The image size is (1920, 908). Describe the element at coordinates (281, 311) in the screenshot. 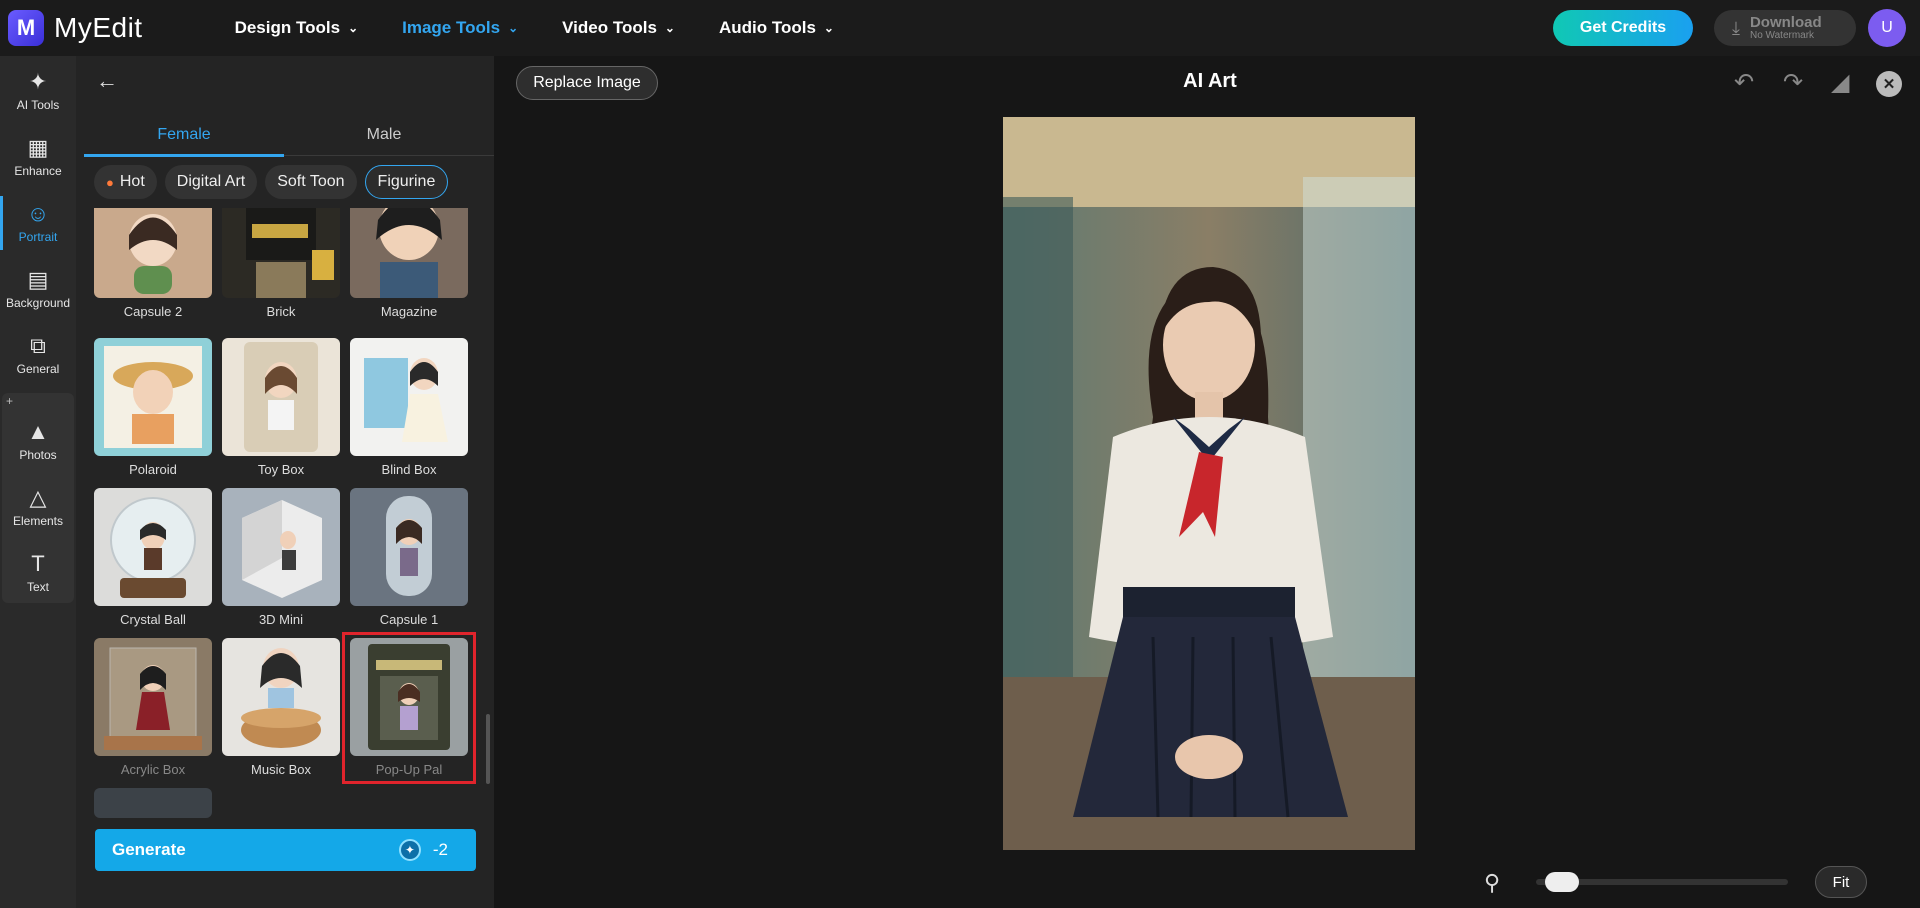

I see `style-label: Brick` at that location.